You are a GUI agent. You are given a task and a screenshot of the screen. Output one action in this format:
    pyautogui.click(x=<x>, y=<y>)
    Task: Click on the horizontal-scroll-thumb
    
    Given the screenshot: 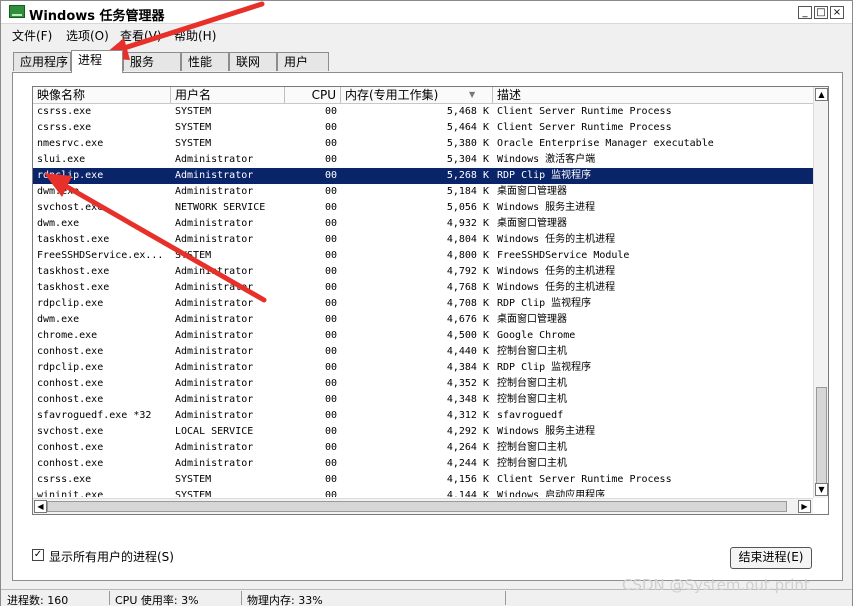 What is the action you would take?
    pyautogui.click(x=417, y=506)
    